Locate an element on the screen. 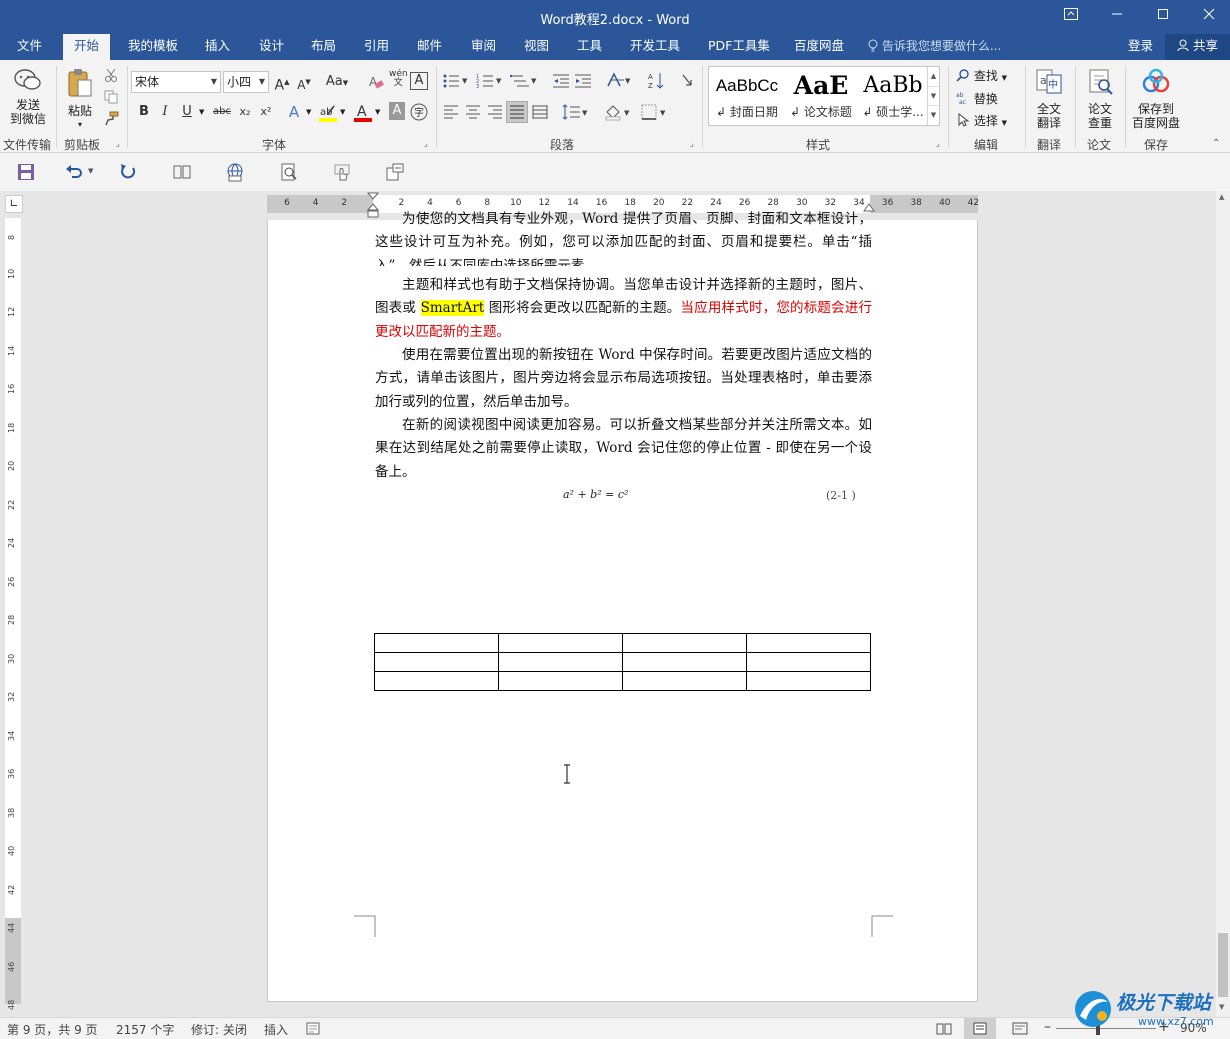 This screenshot has width=1230, height=1039. tab-design: 设计 is located at coordinates (271, 47).